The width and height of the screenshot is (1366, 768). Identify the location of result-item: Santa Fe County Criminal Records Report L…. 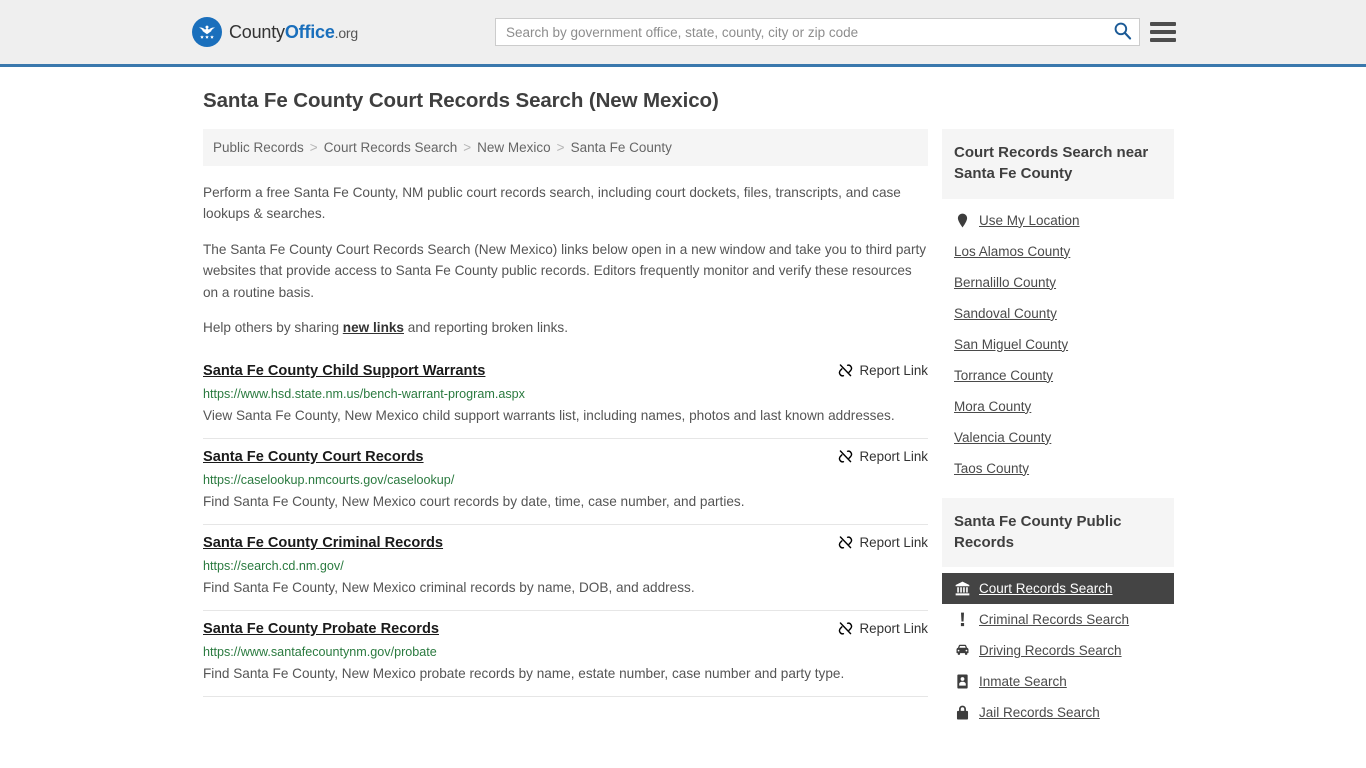
(565, 568).